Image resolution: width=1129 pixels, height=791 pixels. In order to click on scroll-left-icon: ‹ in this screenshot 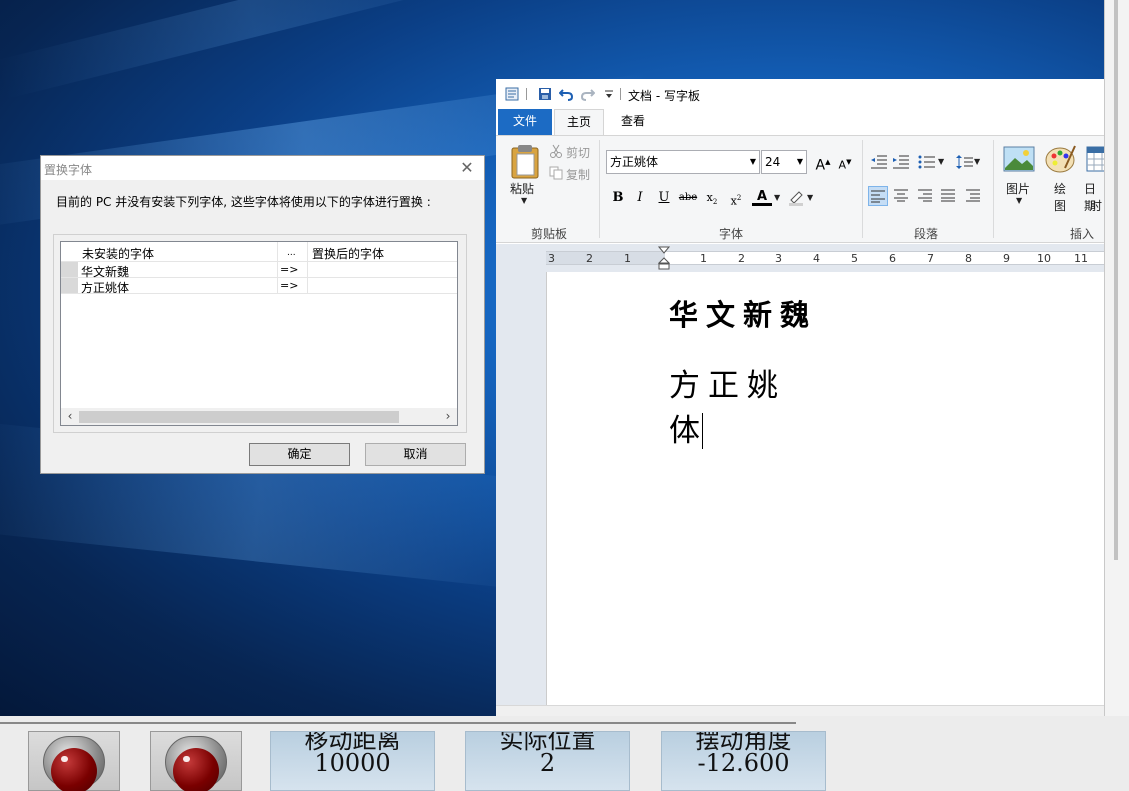, I will do `click(70, 416)`.